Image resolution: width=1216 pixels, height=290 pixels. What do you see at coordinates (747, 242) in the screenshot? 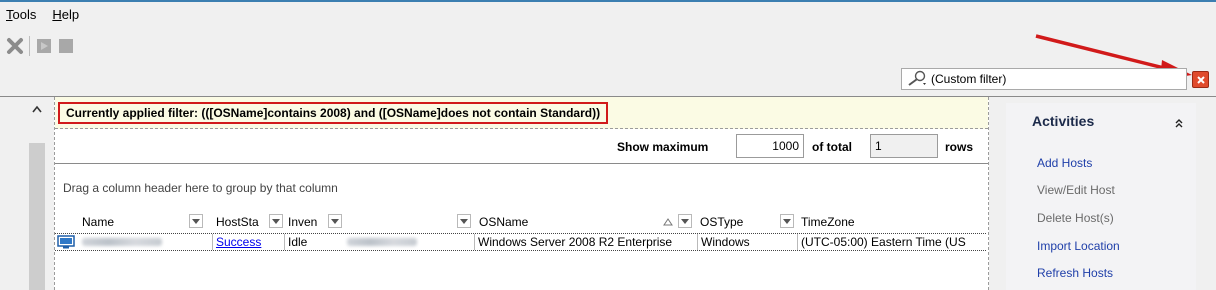
I see `cell-os-type: Windows` at bounding box center [747, 242].